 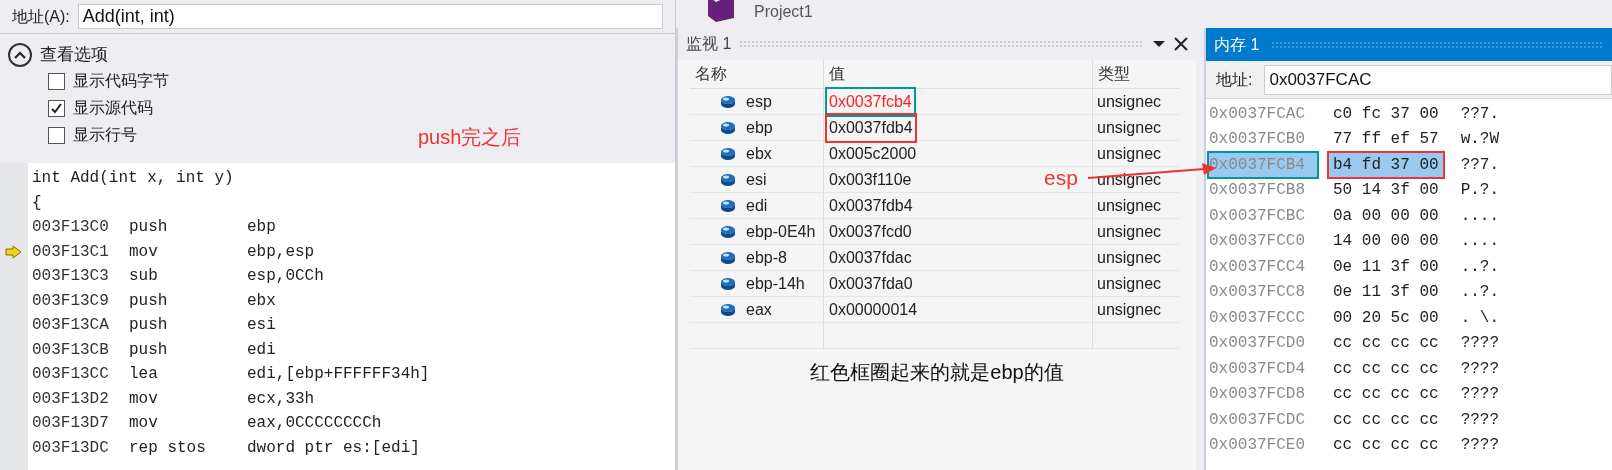 What do you see at coordinates (74, 55) in the screenshot?
I see `options-title: 查看选项` at bounding box center [74, 55].